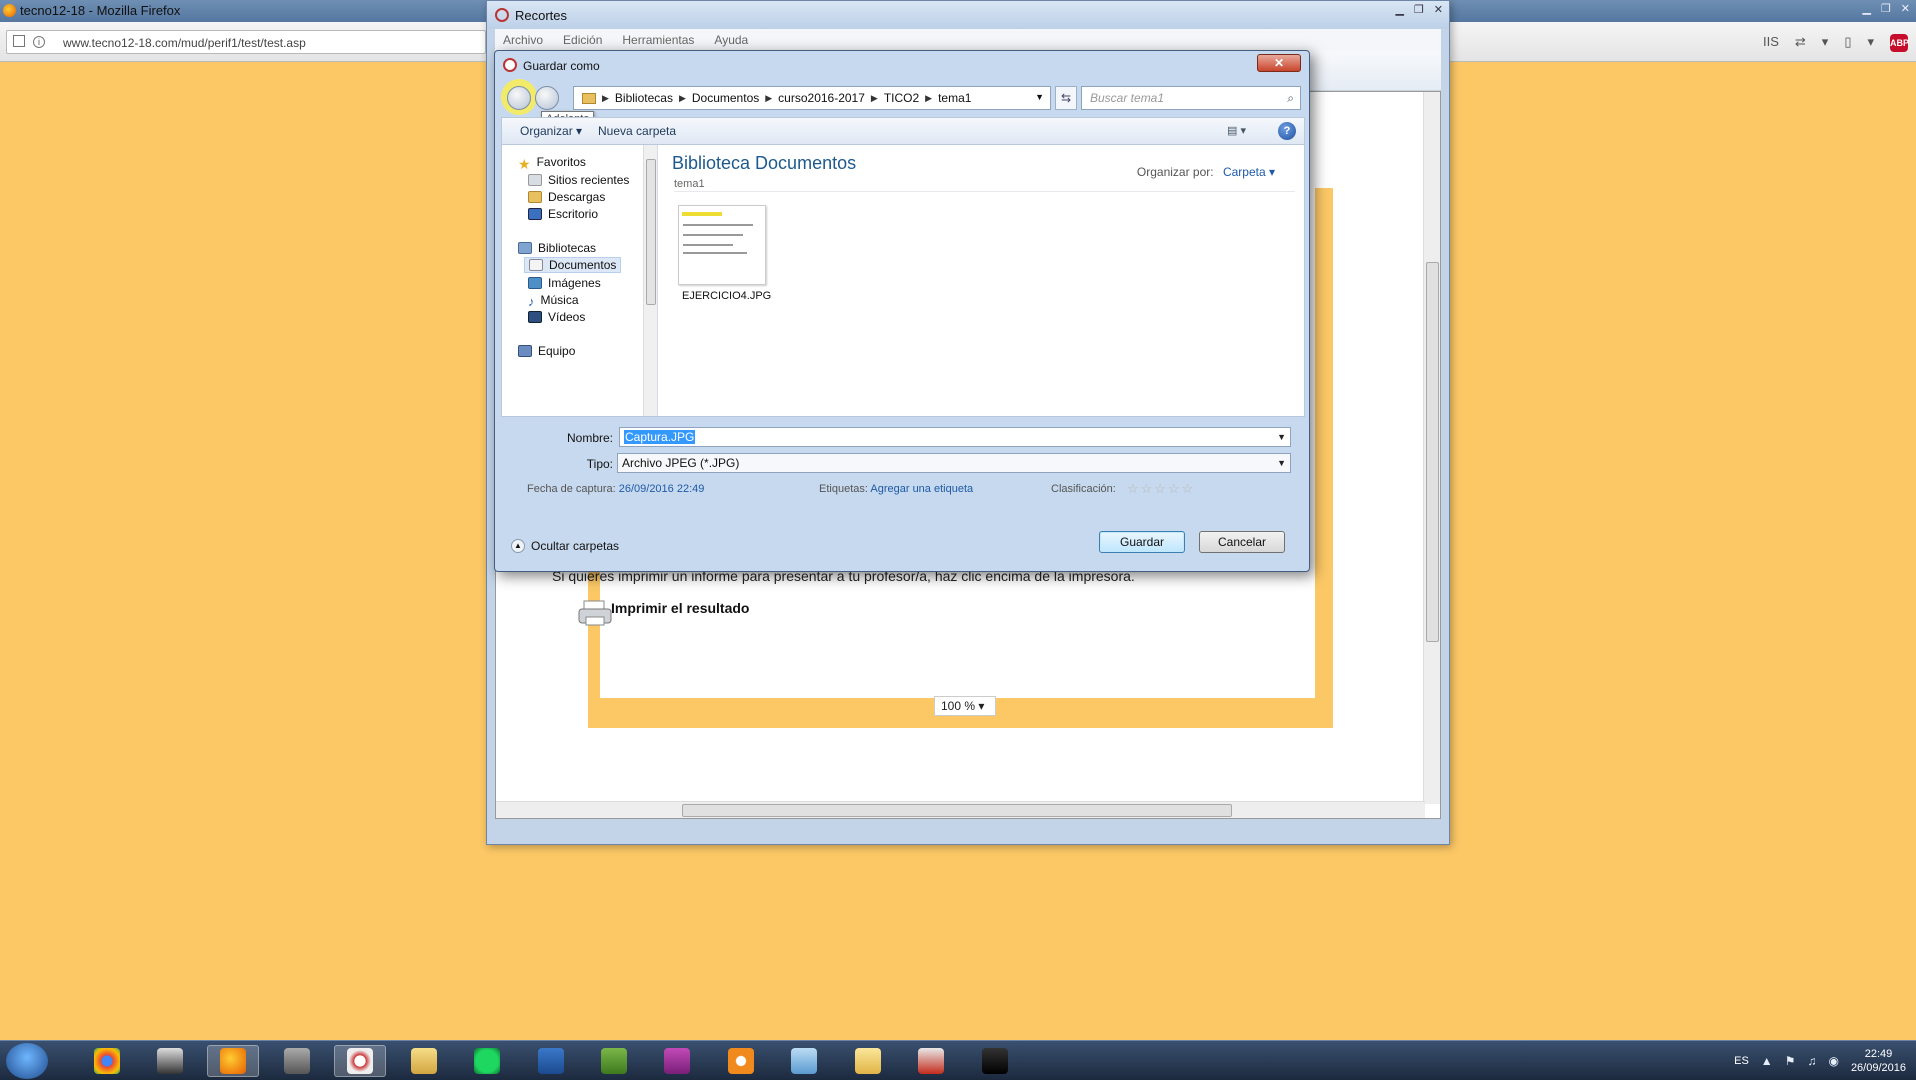  I want to click on search-icon: ⌕, so click(1290, 98).